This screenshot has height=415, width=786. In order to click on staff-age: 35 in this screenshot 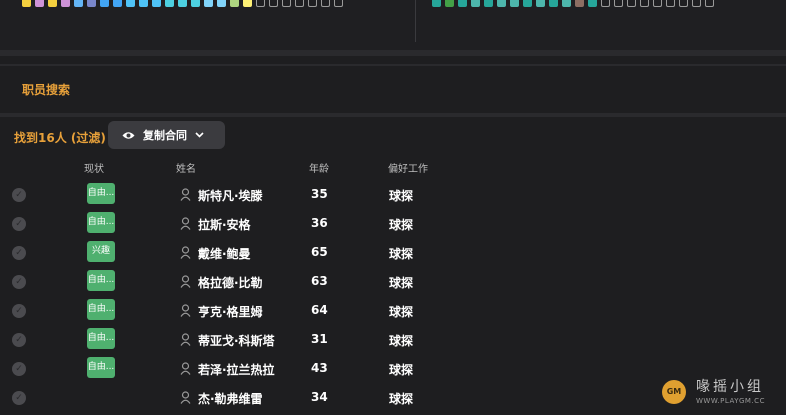, I will do `click(319, 194)`.